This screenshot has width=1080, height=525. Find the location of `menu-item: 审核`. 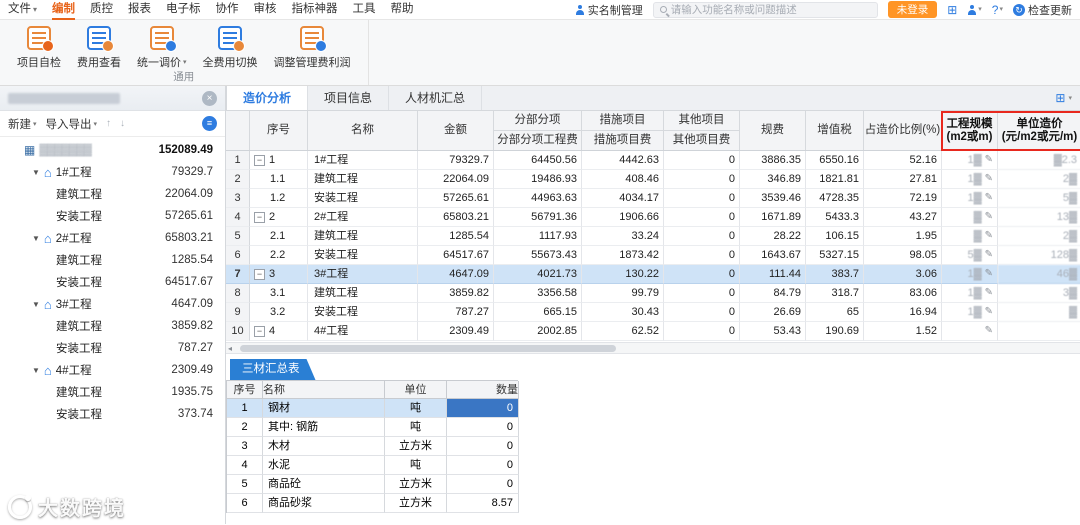

menu-item: 审核 is located at coordinates (265, 10).